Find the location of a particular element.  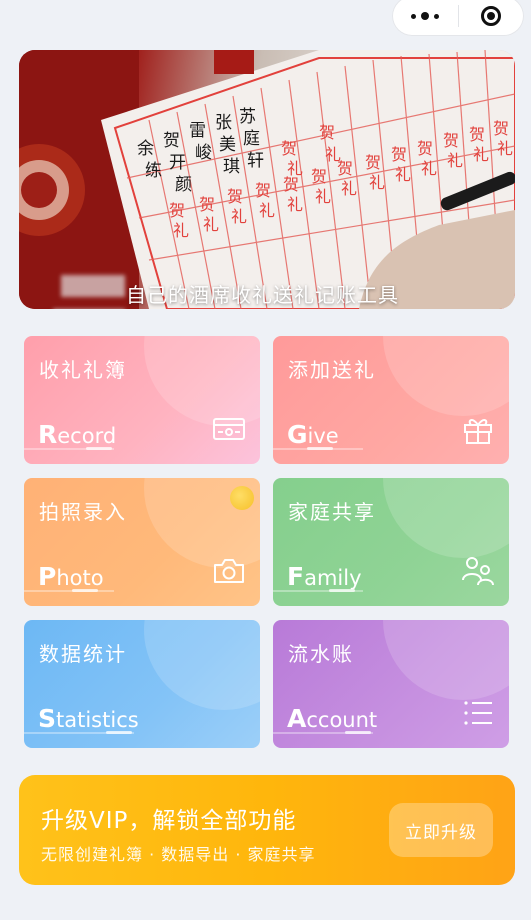

svg-text: 颜 is located at coordinates (183, 185).